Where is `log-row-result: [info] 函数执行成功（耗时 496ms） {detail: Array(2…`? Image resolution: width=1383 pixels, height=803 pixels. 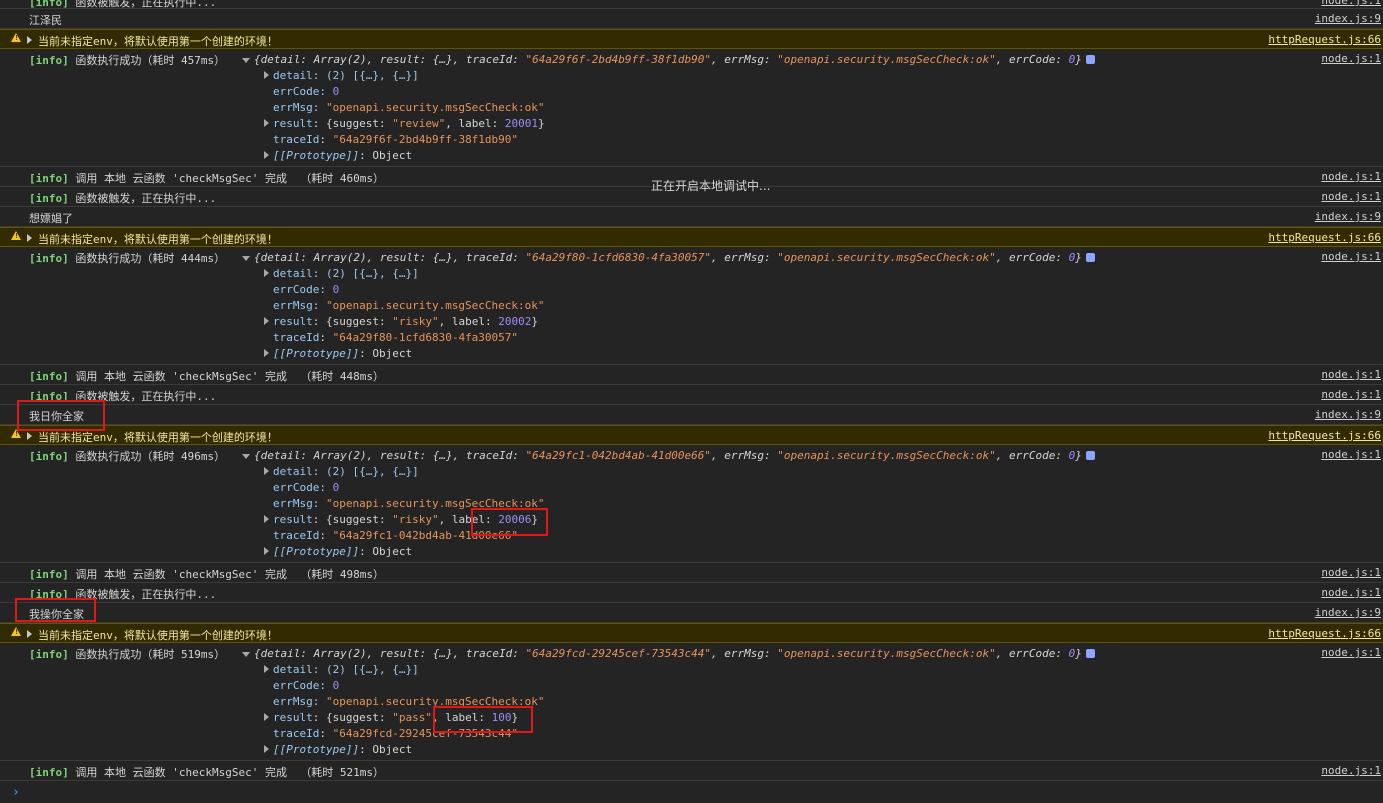
log-row-result: [info] 函数执行成功（耗时 496ms） {detail: Array(2… is located at coordinates (691, 504).